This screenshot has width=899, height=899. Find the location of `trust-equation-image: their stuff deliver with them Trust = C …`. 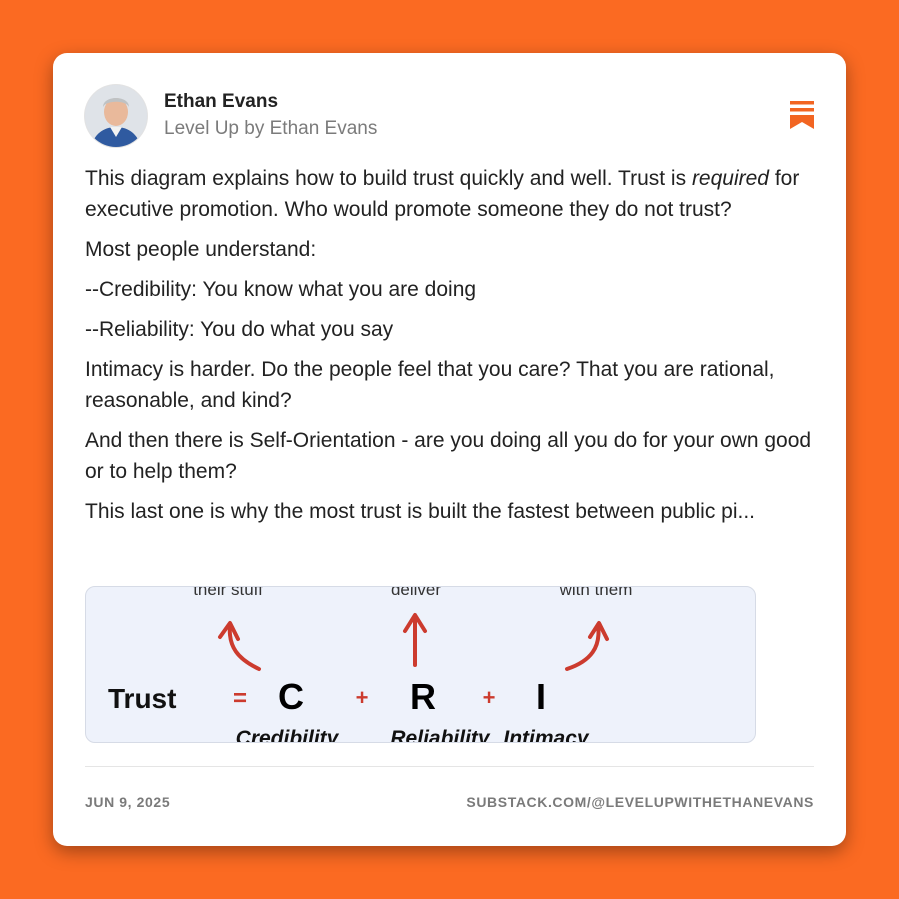

trust-equation-image: their stuff deliver with them Trust = C … is located at coordinates (420, 664).